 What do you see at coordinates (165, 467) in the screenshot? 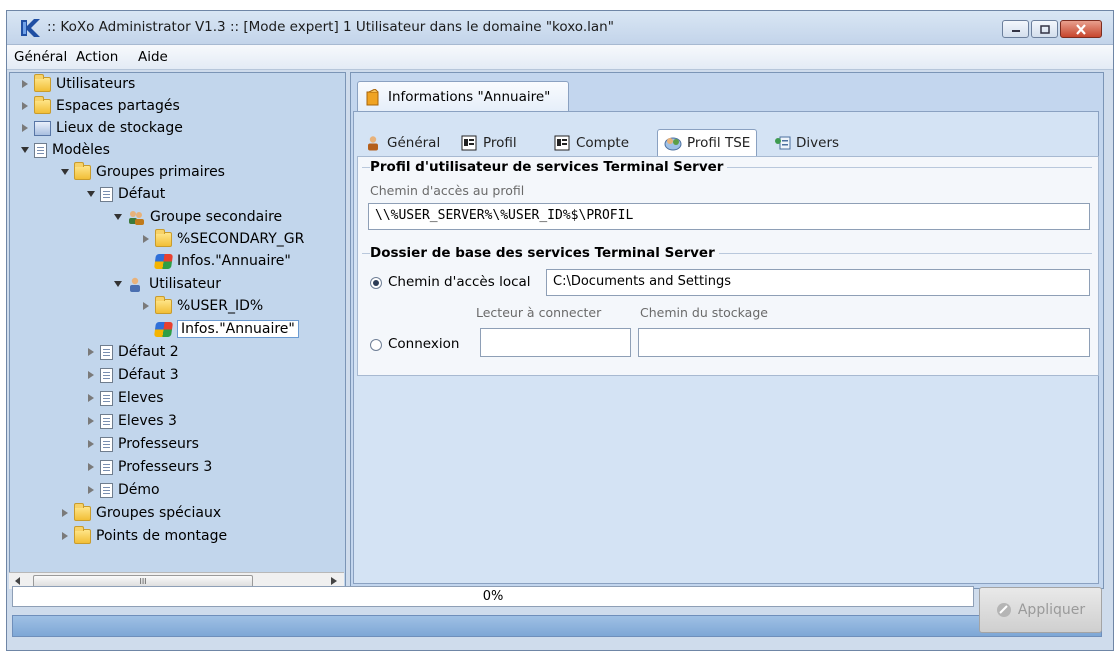
I see `tree-label: Professeurs 3` at bounding box center [165, 467].